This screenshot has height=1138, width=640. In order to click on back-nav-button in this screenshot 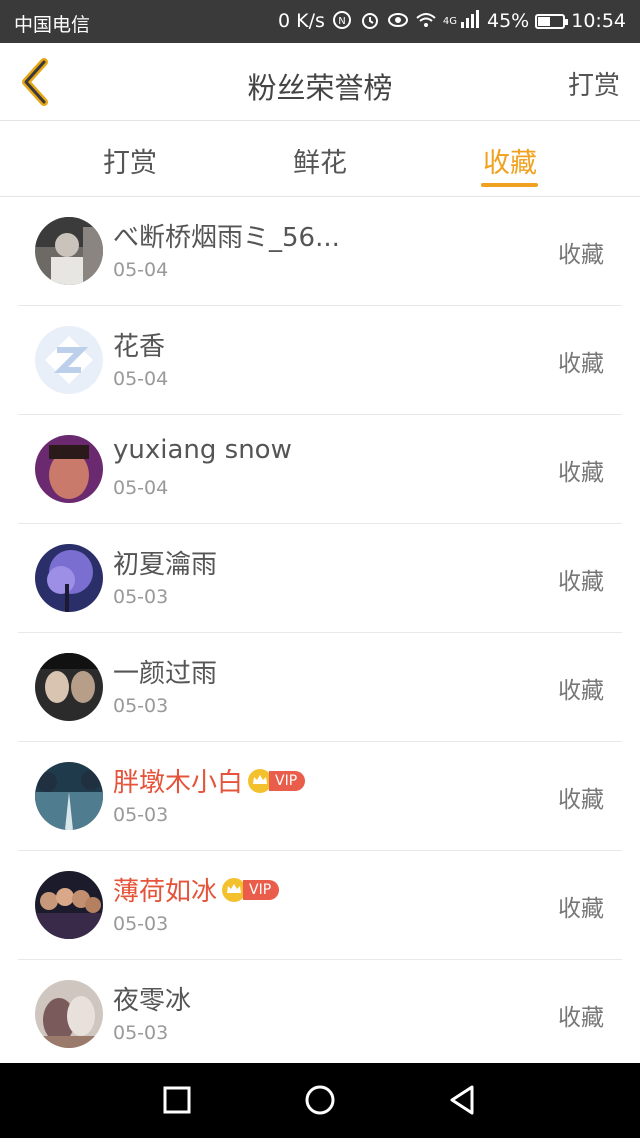, I will do `click(463, 1100)`.